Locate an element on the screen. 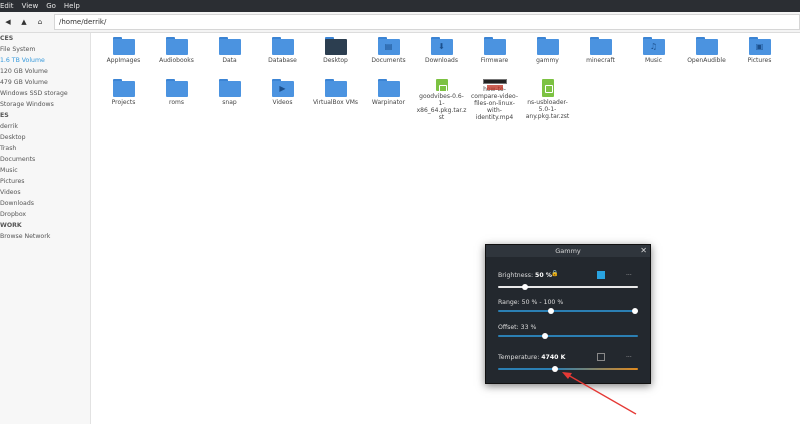  sidebar-item: Downloads is located at coordinates (45, 203).